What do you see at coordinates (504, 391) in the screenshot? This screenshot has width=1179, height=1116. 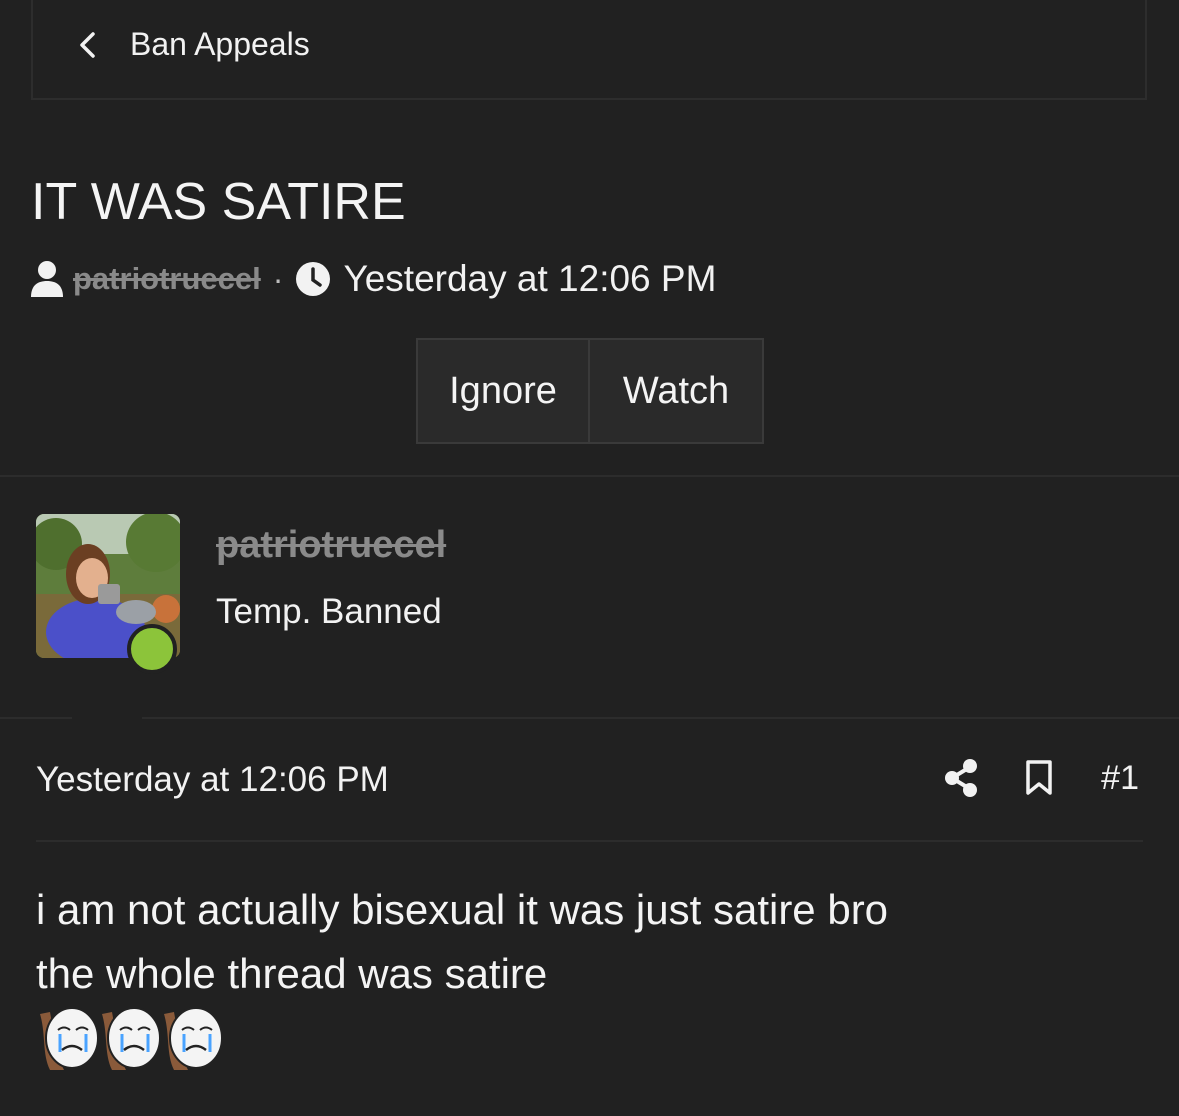 I see `ignore-button: Ignore` at bounding box center [504, 391].